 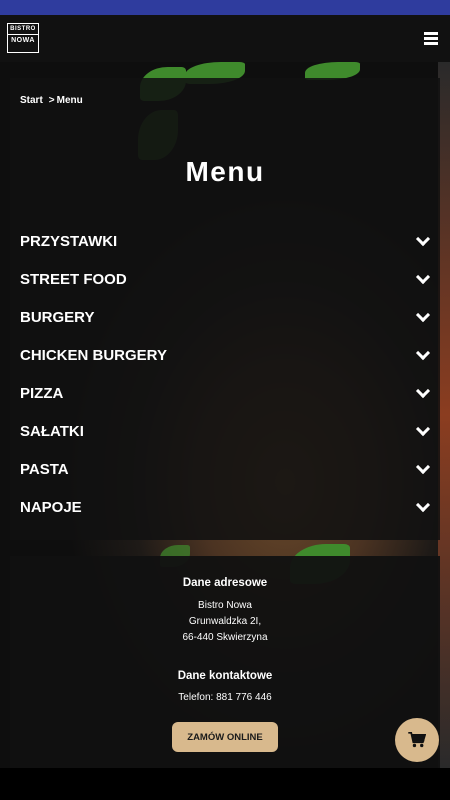 What do you see at coordinates (44, 469) in the screenshot?
I see `menu-category-label: PASTA` at bounding box center [44, 469].